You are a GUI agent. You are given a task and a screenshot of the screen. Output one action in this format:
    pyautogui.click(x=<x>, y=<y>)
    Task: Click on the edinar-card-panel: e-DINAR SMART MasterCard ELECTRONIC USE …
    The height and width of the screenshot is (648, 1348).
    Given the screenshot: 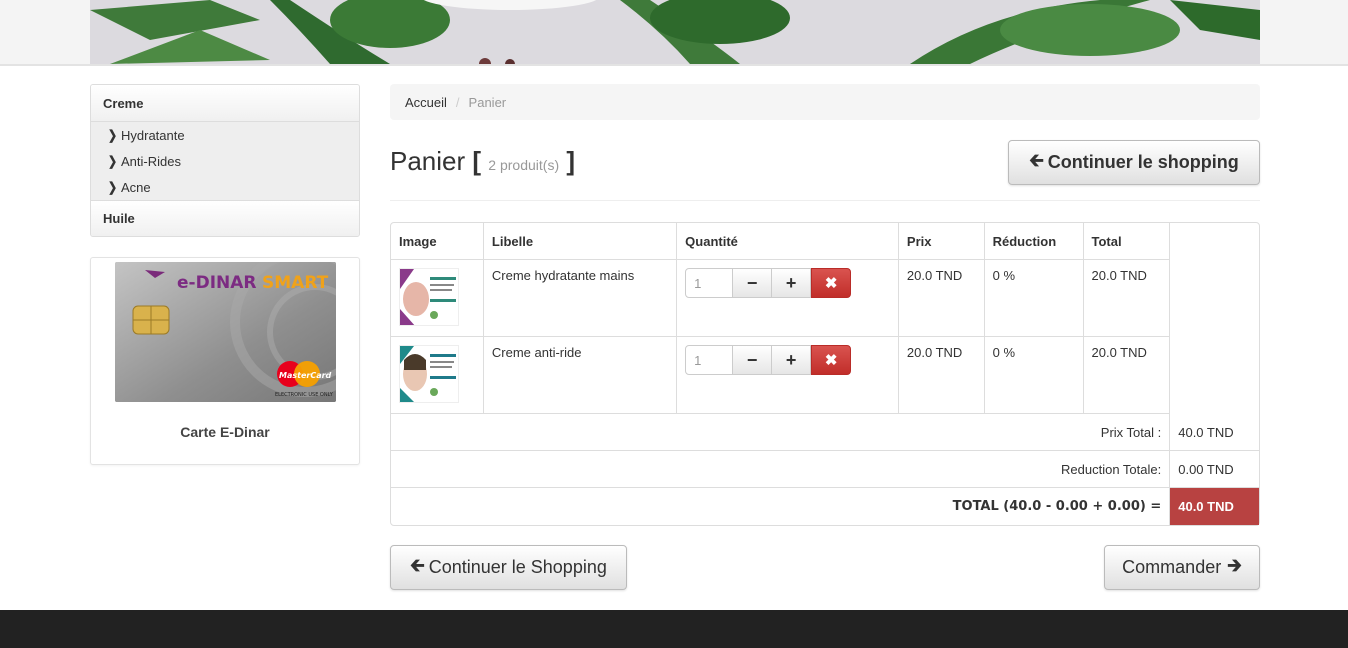 What is the action you would take?
    pyautogui.click(x=225, y=361)
    